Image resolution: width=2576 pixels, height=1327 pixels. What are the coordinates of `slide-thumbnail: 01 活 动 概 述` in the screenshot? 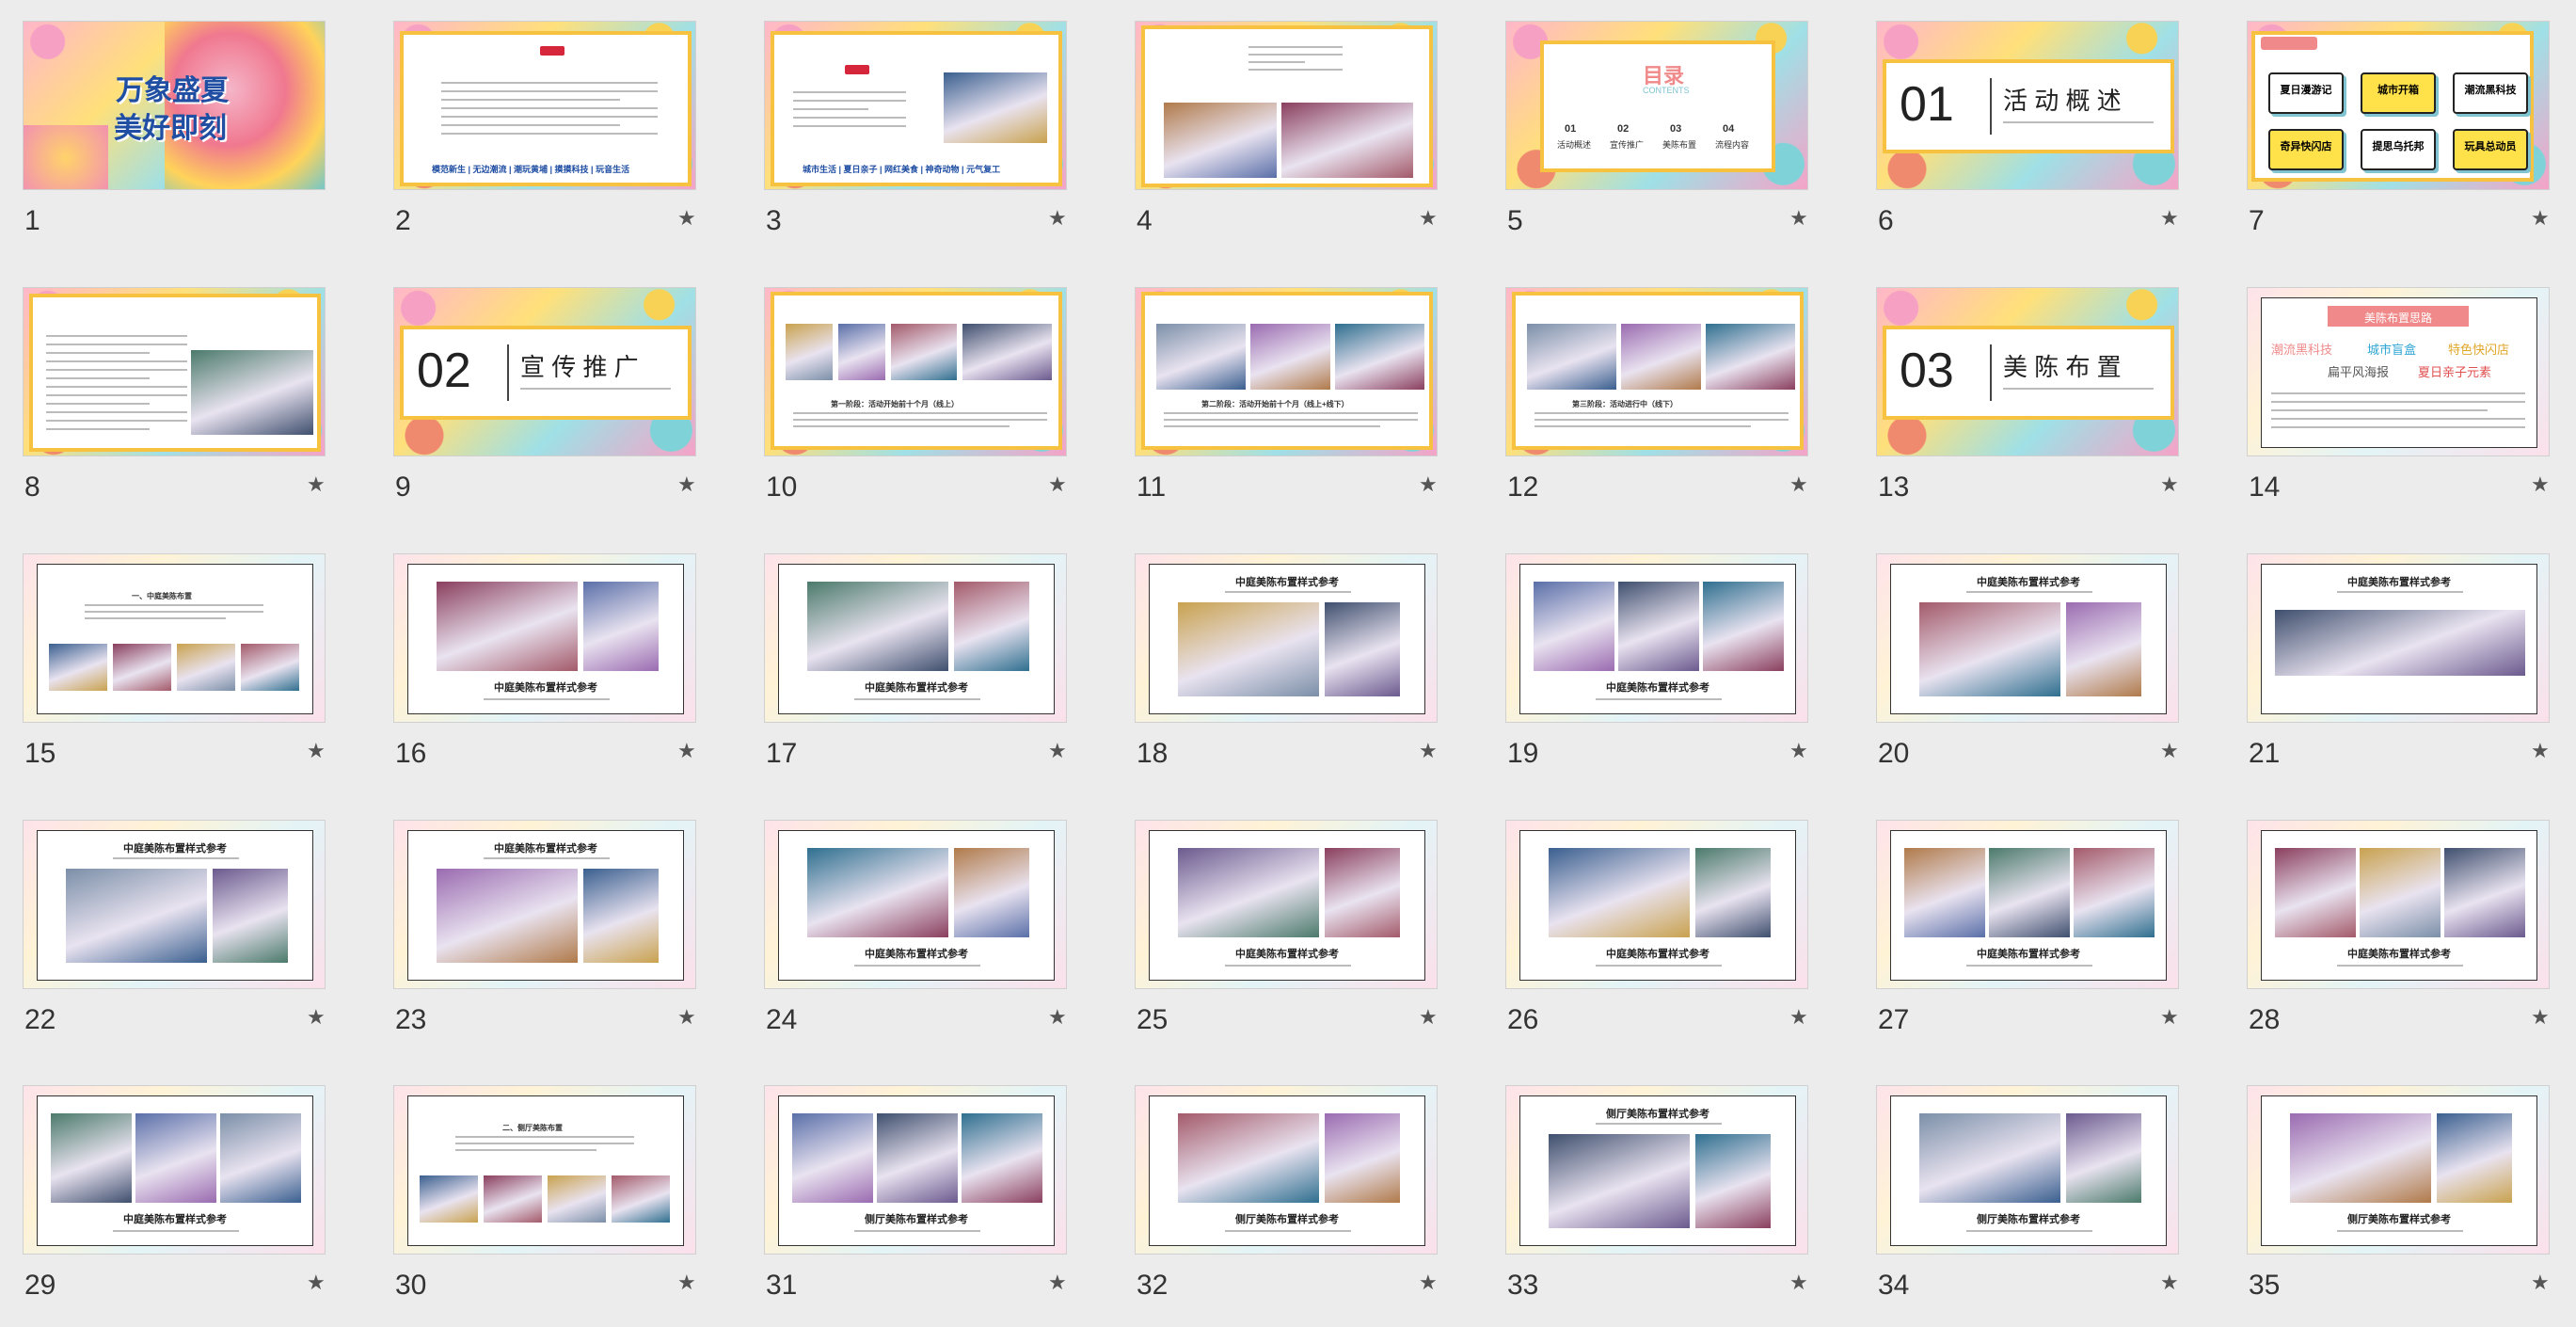 It's located at (2028, 106).